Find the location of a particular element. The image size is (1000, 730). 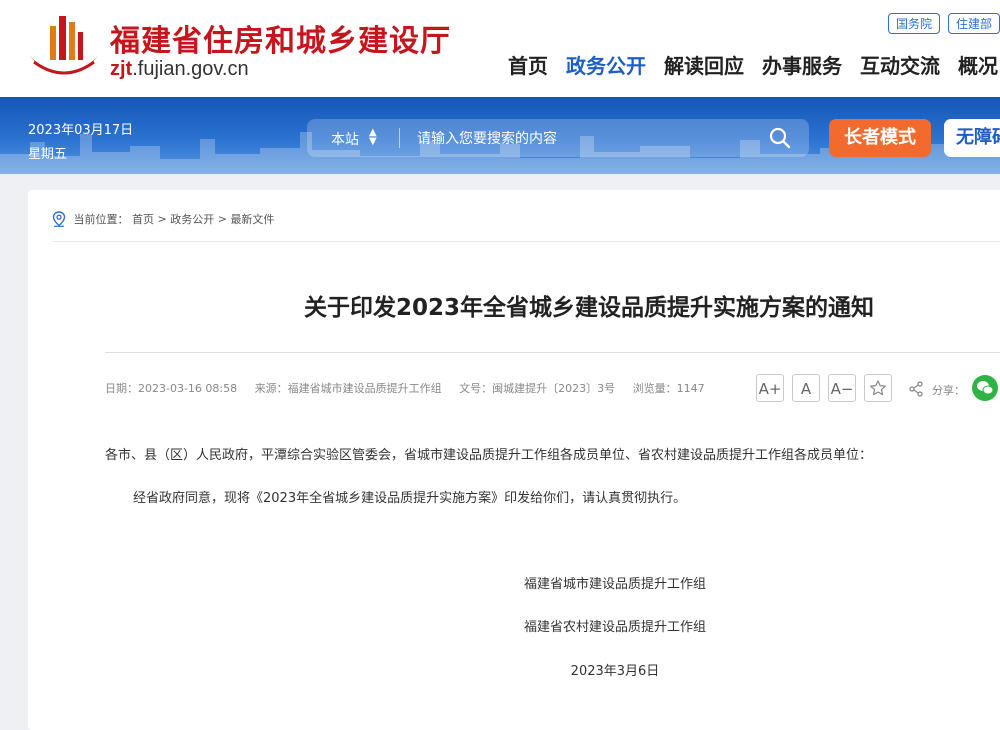

breadcrumb-latest-files: 最新文件 is located at coordinates (252, 219).